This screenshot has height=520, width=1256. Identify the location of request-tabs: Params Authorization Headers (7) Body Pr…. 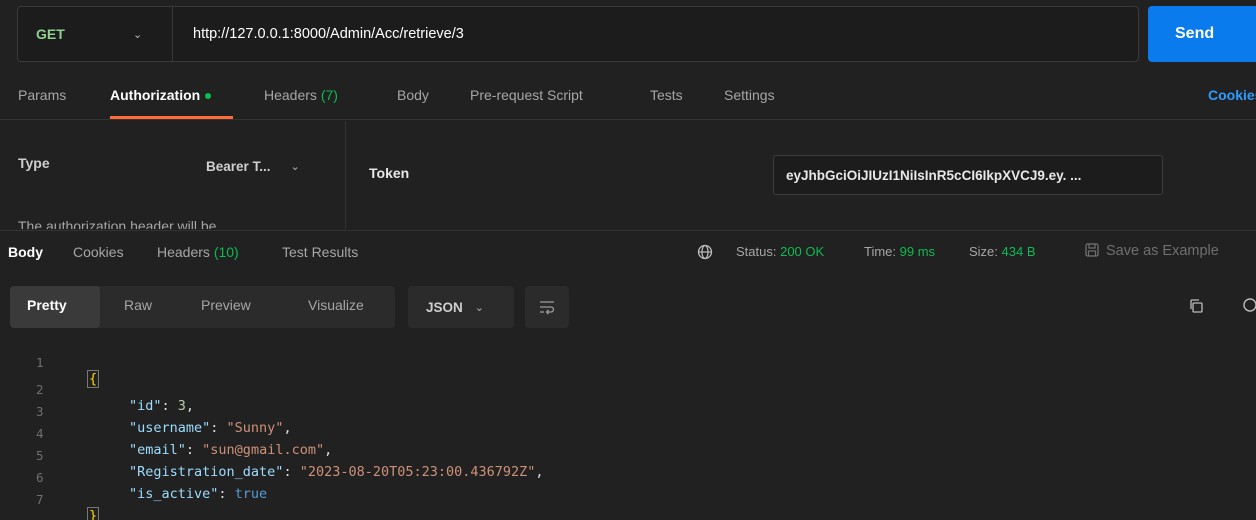
(628, 97).